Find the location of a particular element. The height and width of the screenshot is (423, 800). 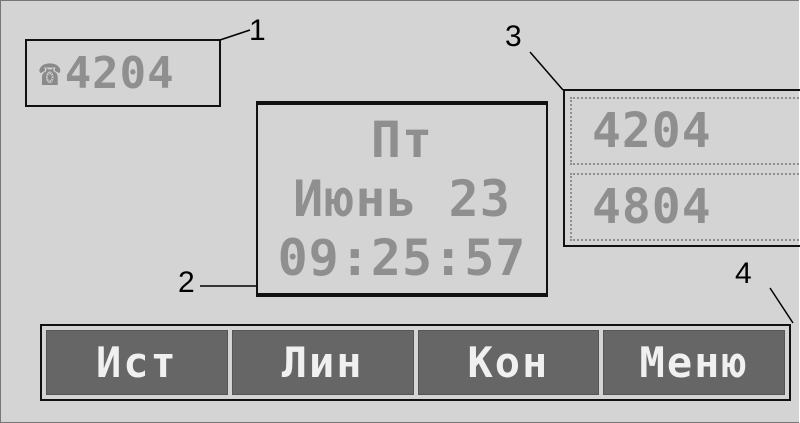

callout-number-3: 3 is located at coordinates (513, 36).